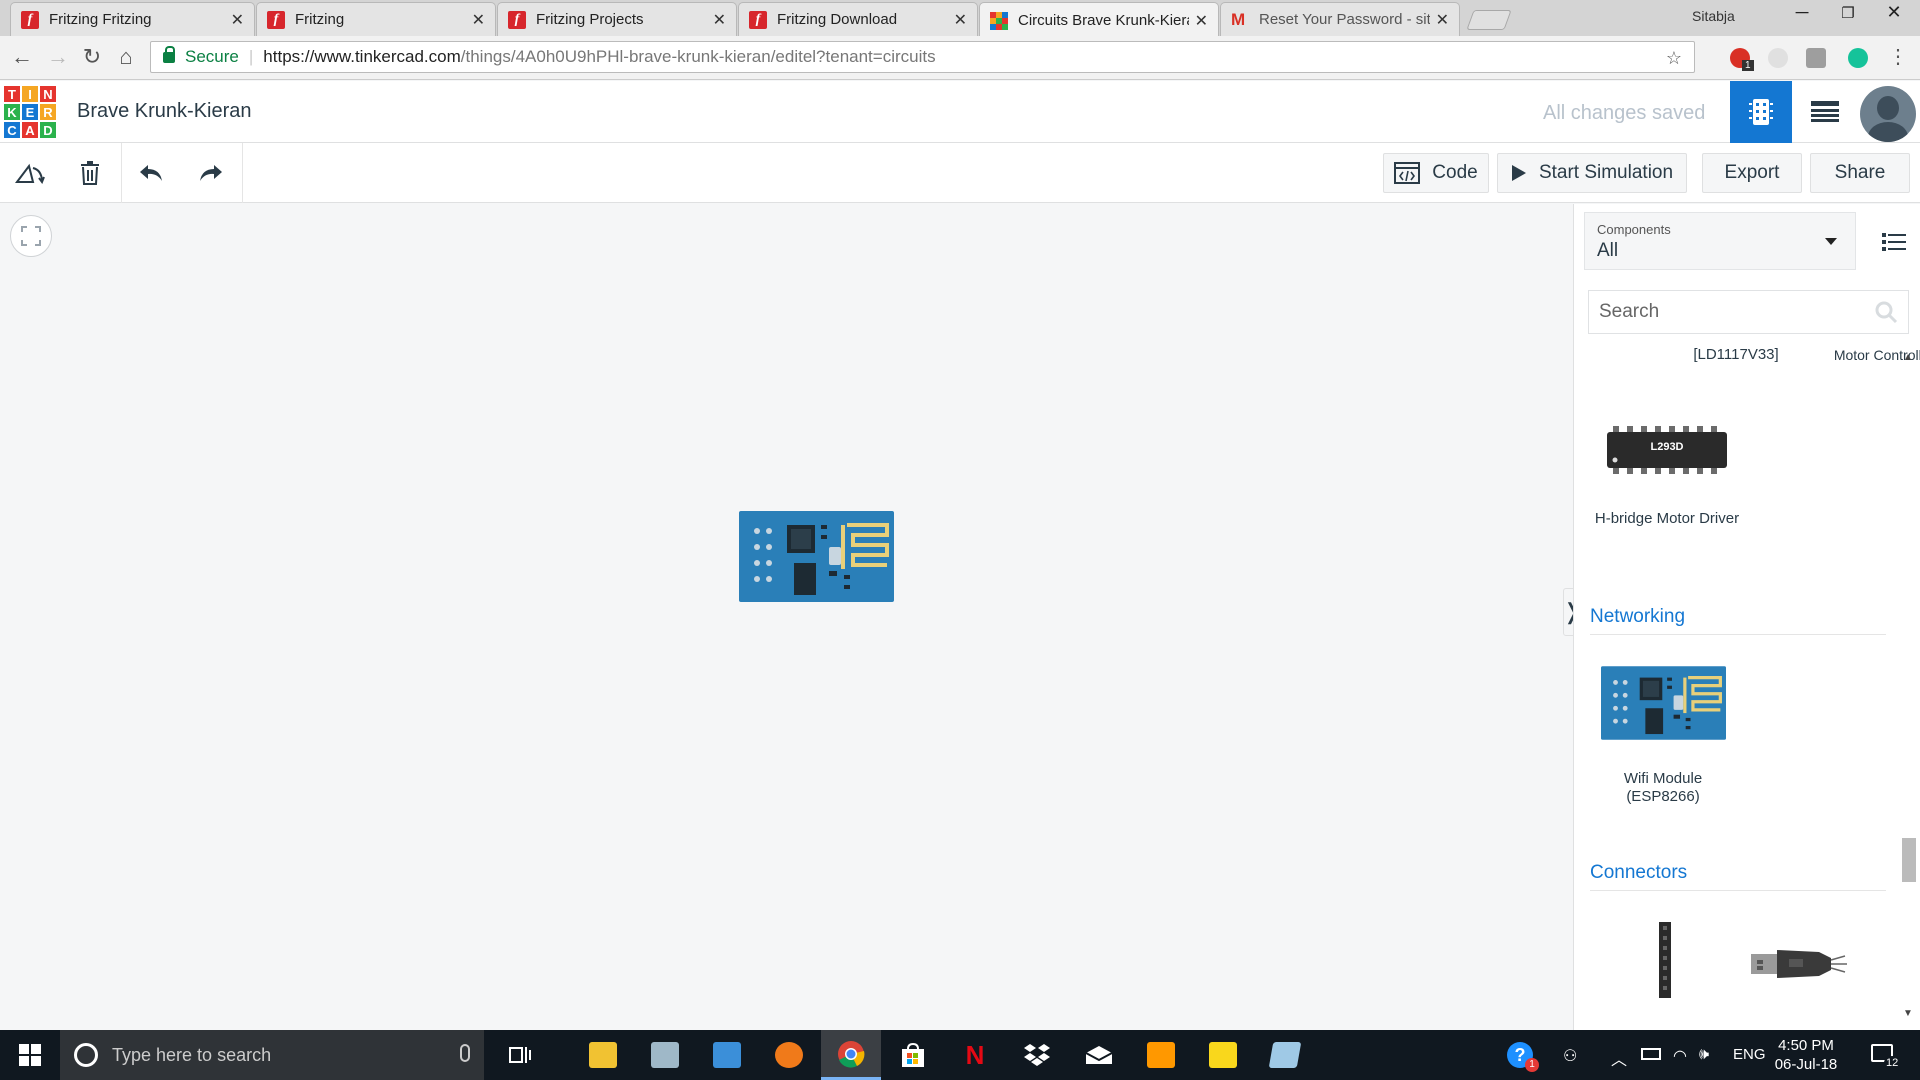 The height and width of the screenshot is (1080, 1920). Describe the element at coordinates (465, 1053) in the screenshot. I see `microphone-icon` at that location.